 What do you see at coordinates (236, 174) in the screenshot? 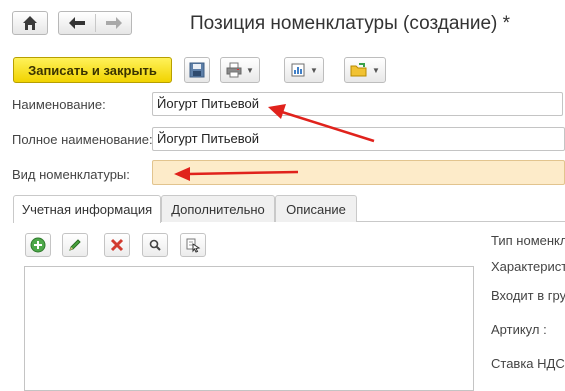
I see `annotation-arrow-type` at bounding box center [236, 174].